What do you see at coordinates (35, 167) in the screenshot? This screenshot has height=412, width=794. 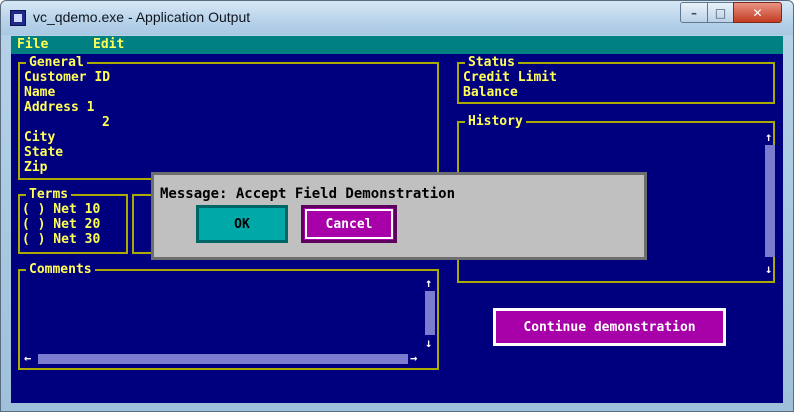 I see `zip-label: Zip` at bounding box center [35, 167].